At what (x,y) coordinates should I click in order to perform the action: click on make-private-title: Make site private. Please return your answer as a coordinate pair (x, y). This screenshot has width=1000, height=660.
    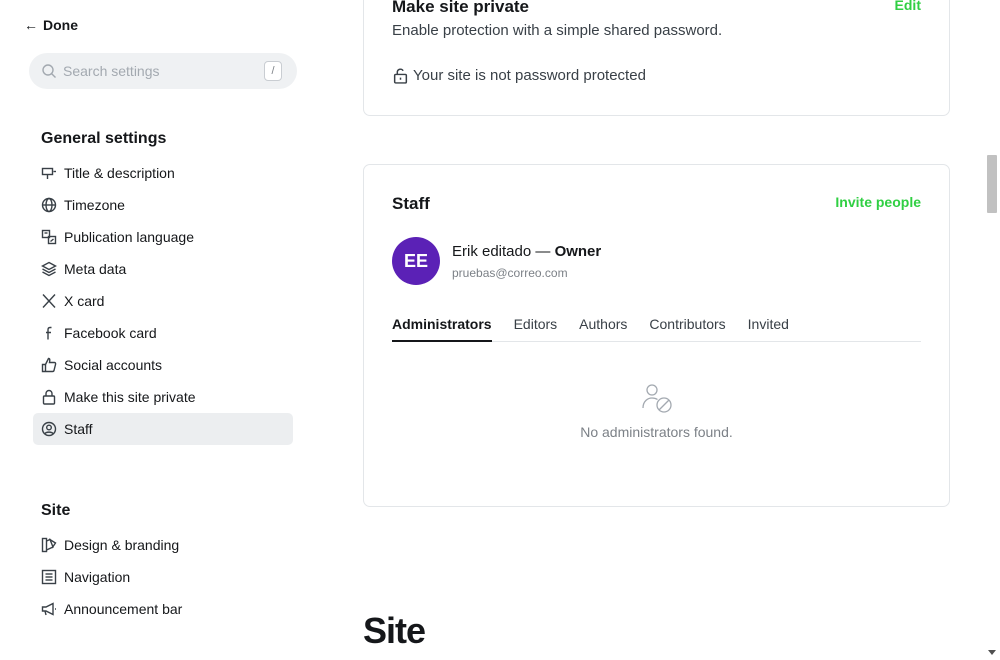
    Looking at the image, I should click on (461, 8).